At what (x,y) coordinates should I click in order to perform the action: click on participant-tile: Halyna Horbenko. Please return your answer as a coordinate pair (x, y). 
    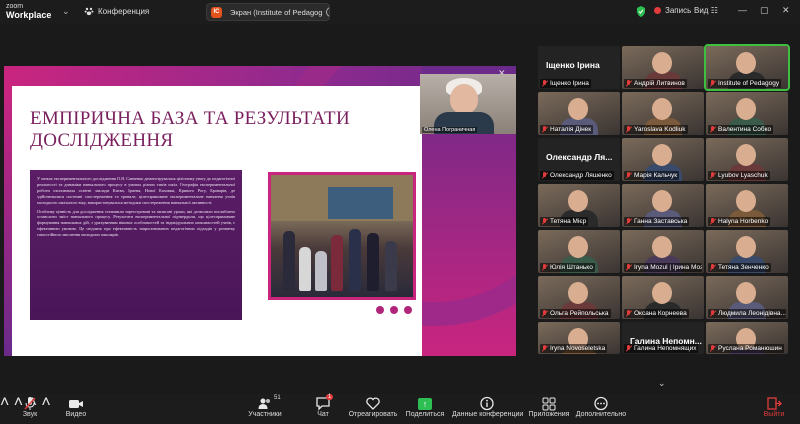
    Looking at the image, I should click on (747, 205).